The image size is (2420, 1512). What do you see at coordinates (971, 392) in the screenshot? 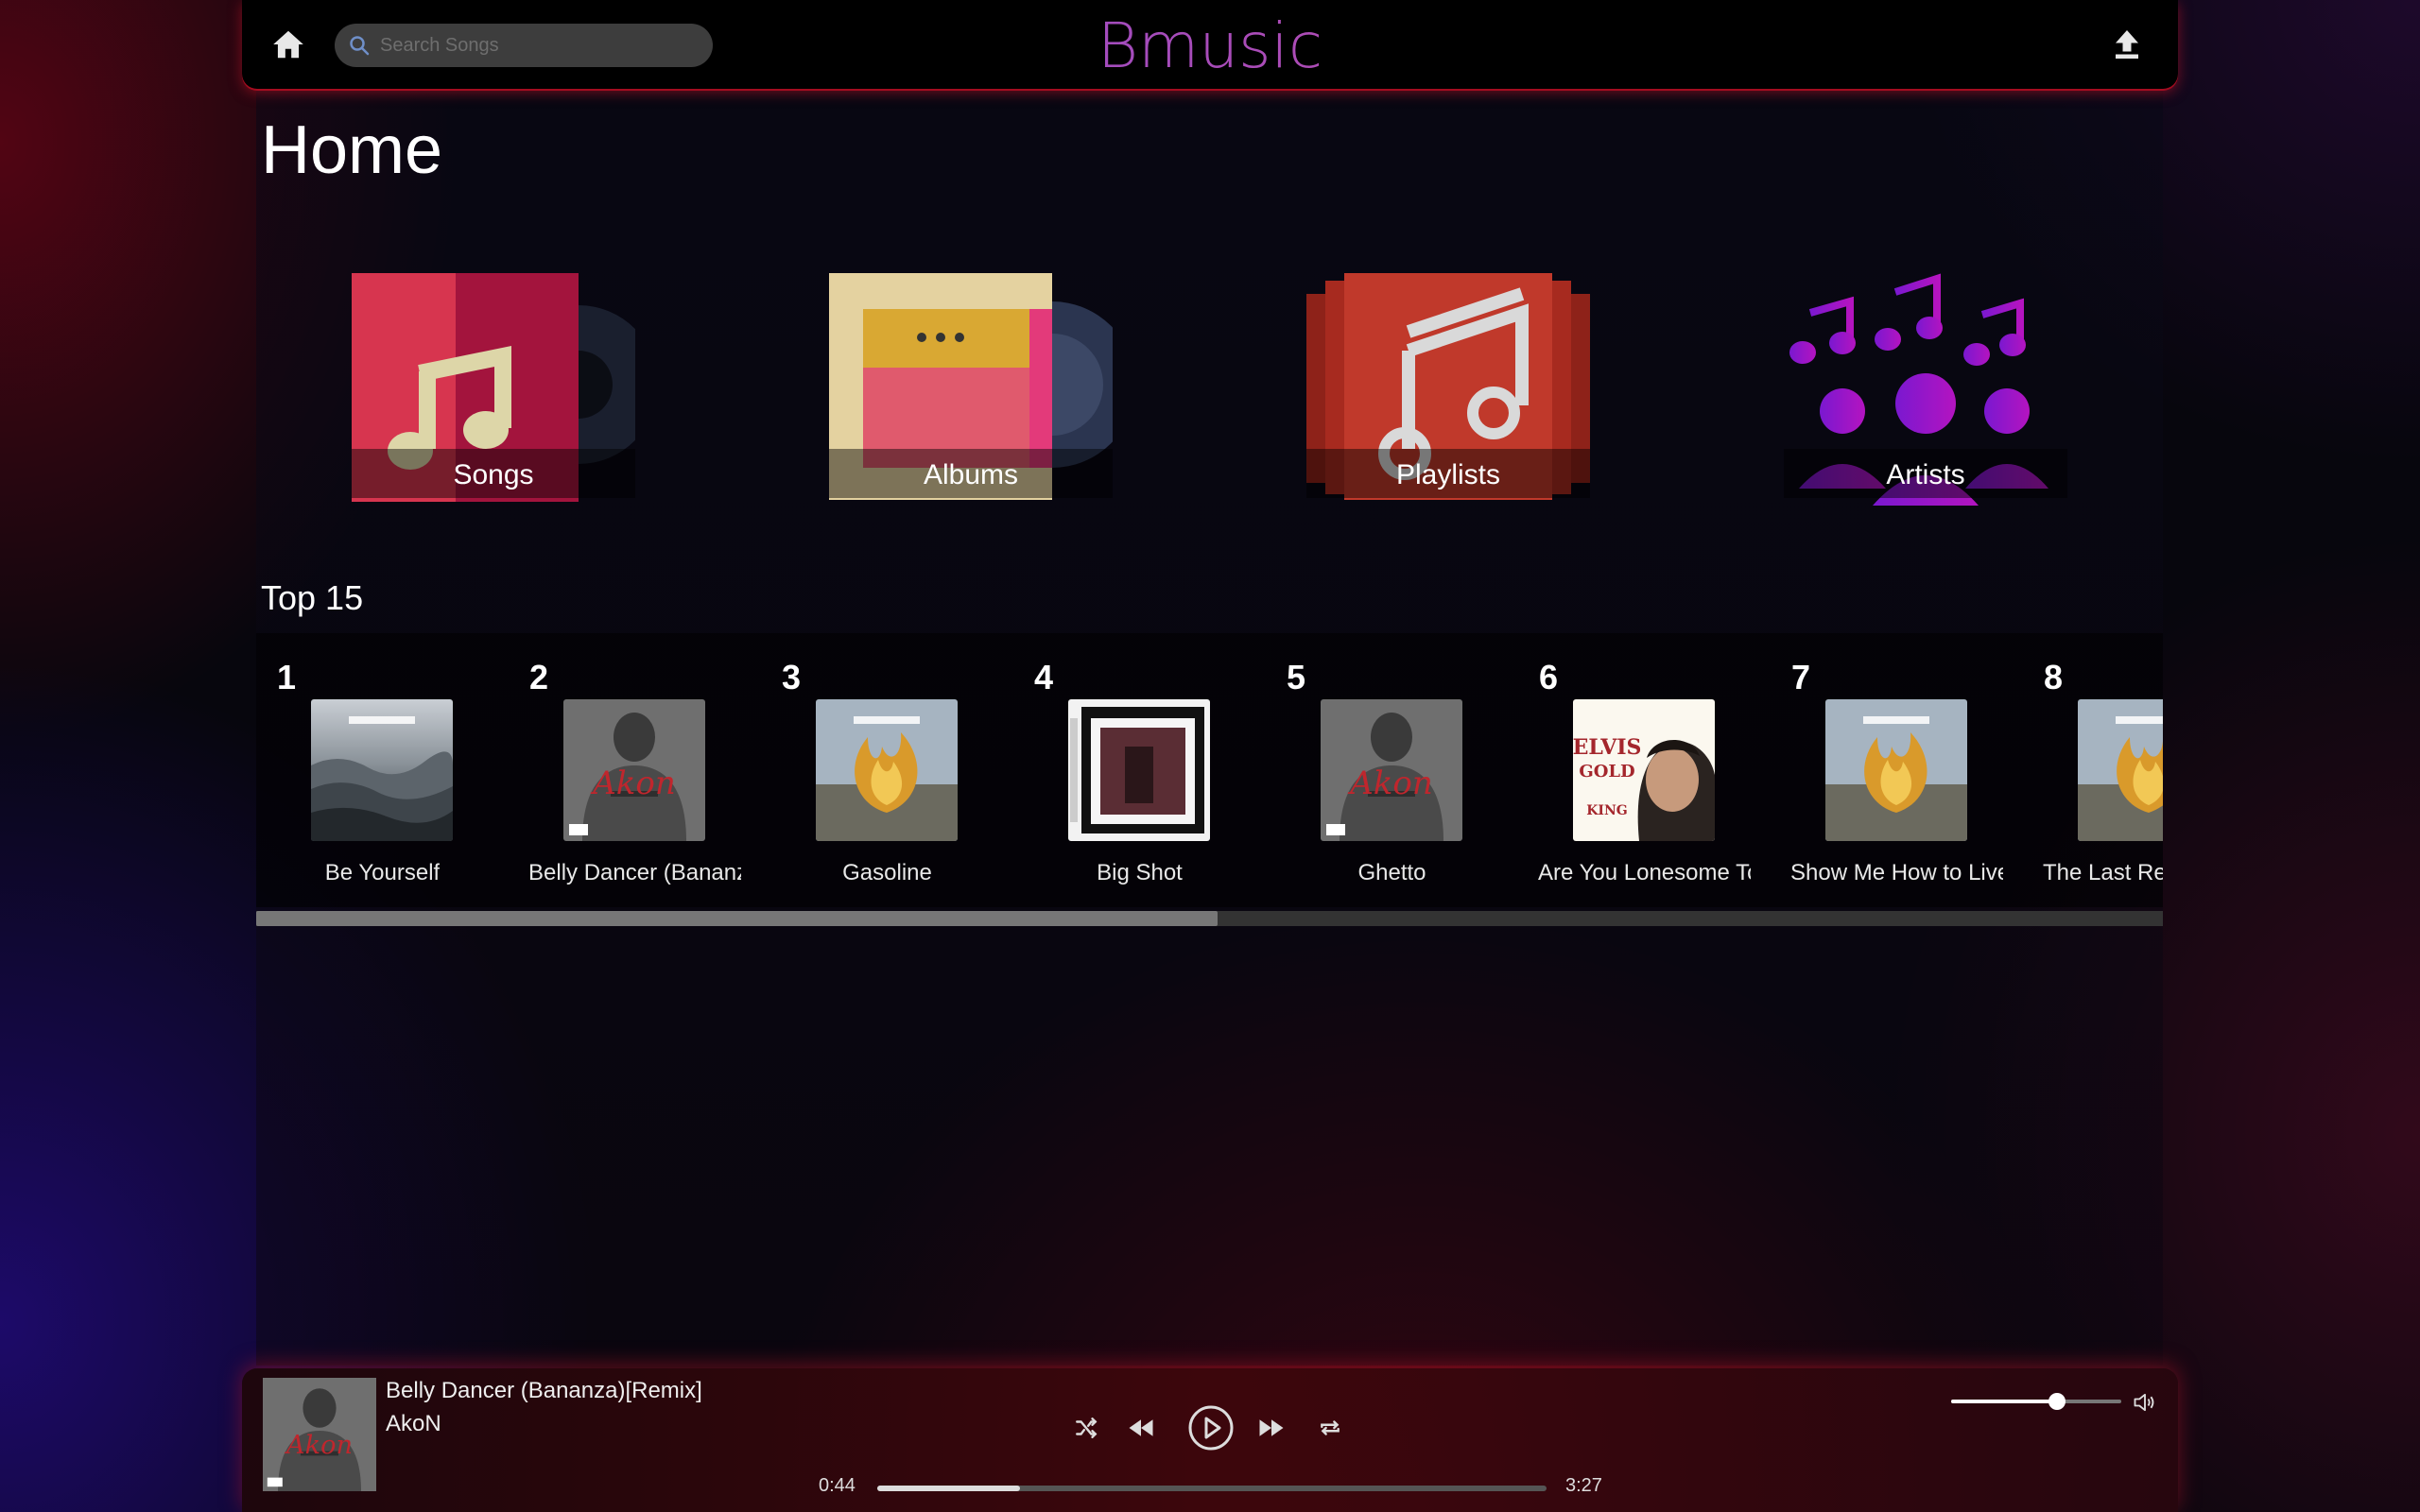
I see `category-albums: Albums` at bounding box center [971, 392].